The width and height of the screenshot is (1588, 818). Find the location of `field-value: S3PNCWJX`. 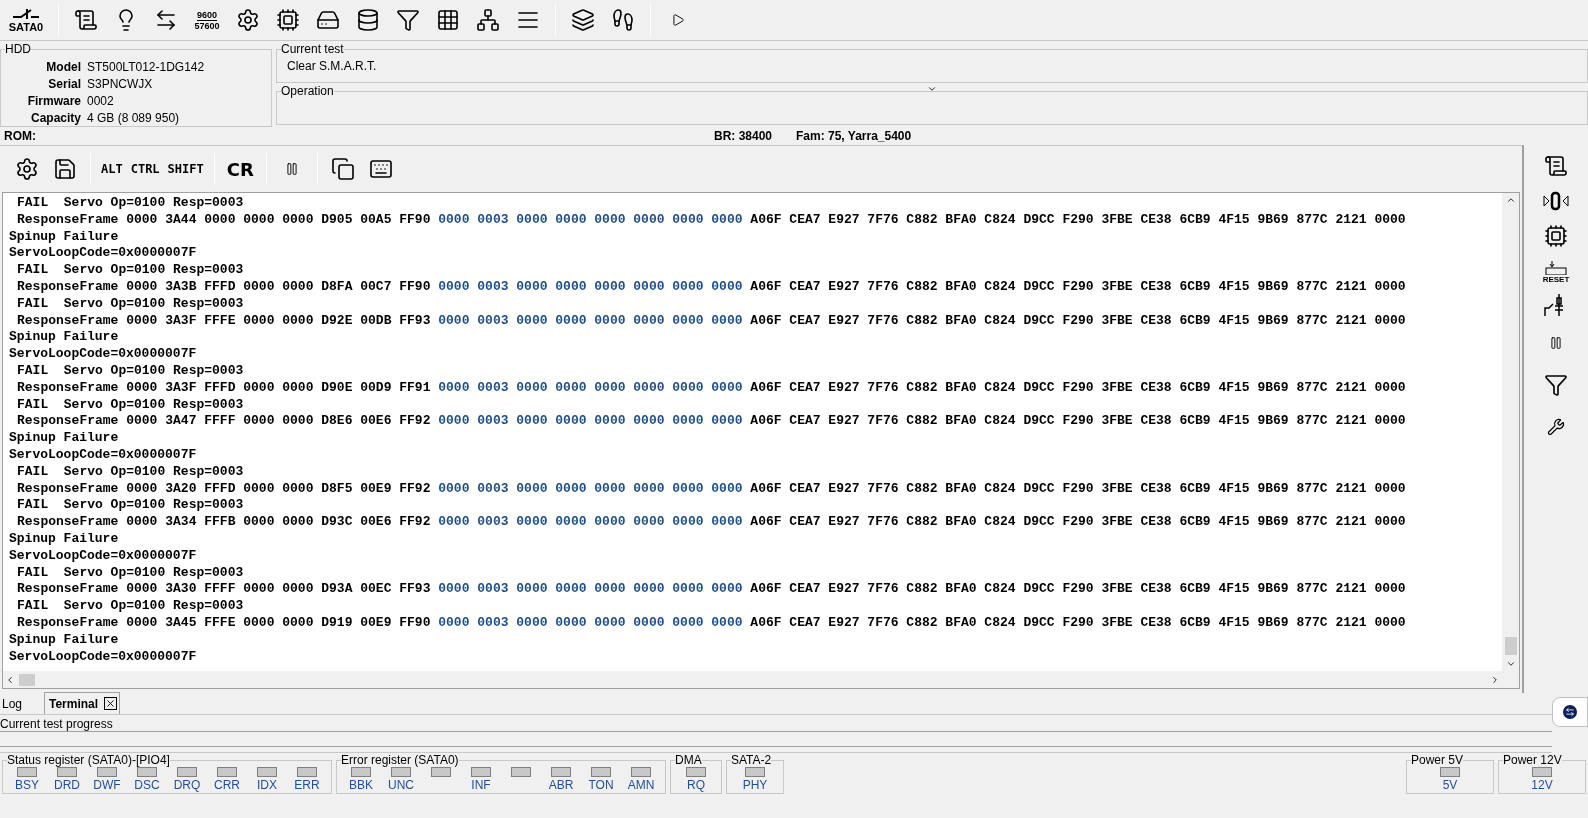

field-value: S3PNCWJX is located at coordinates (120, 84).